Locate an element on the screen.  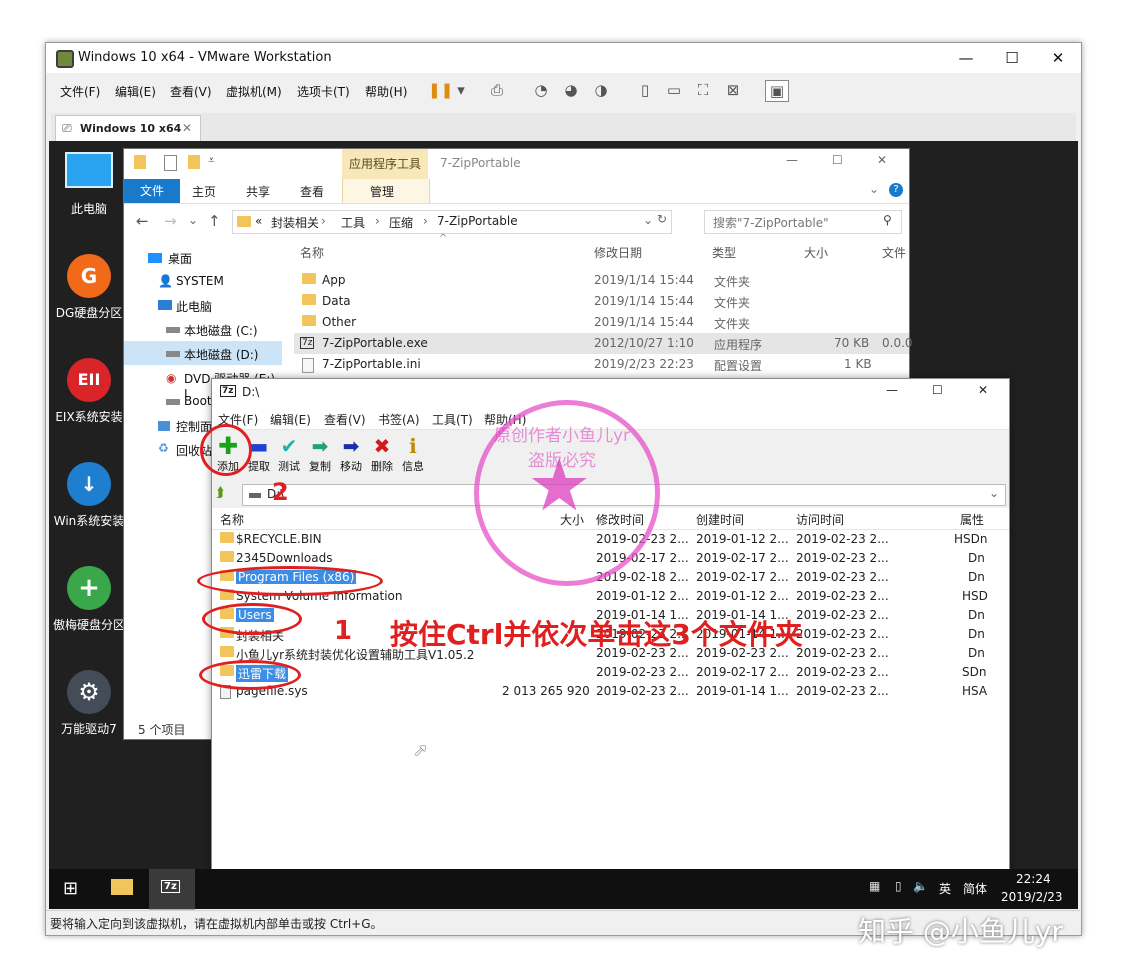
fullscreen-icon: ⛶ is located at coordinates (703, 90).